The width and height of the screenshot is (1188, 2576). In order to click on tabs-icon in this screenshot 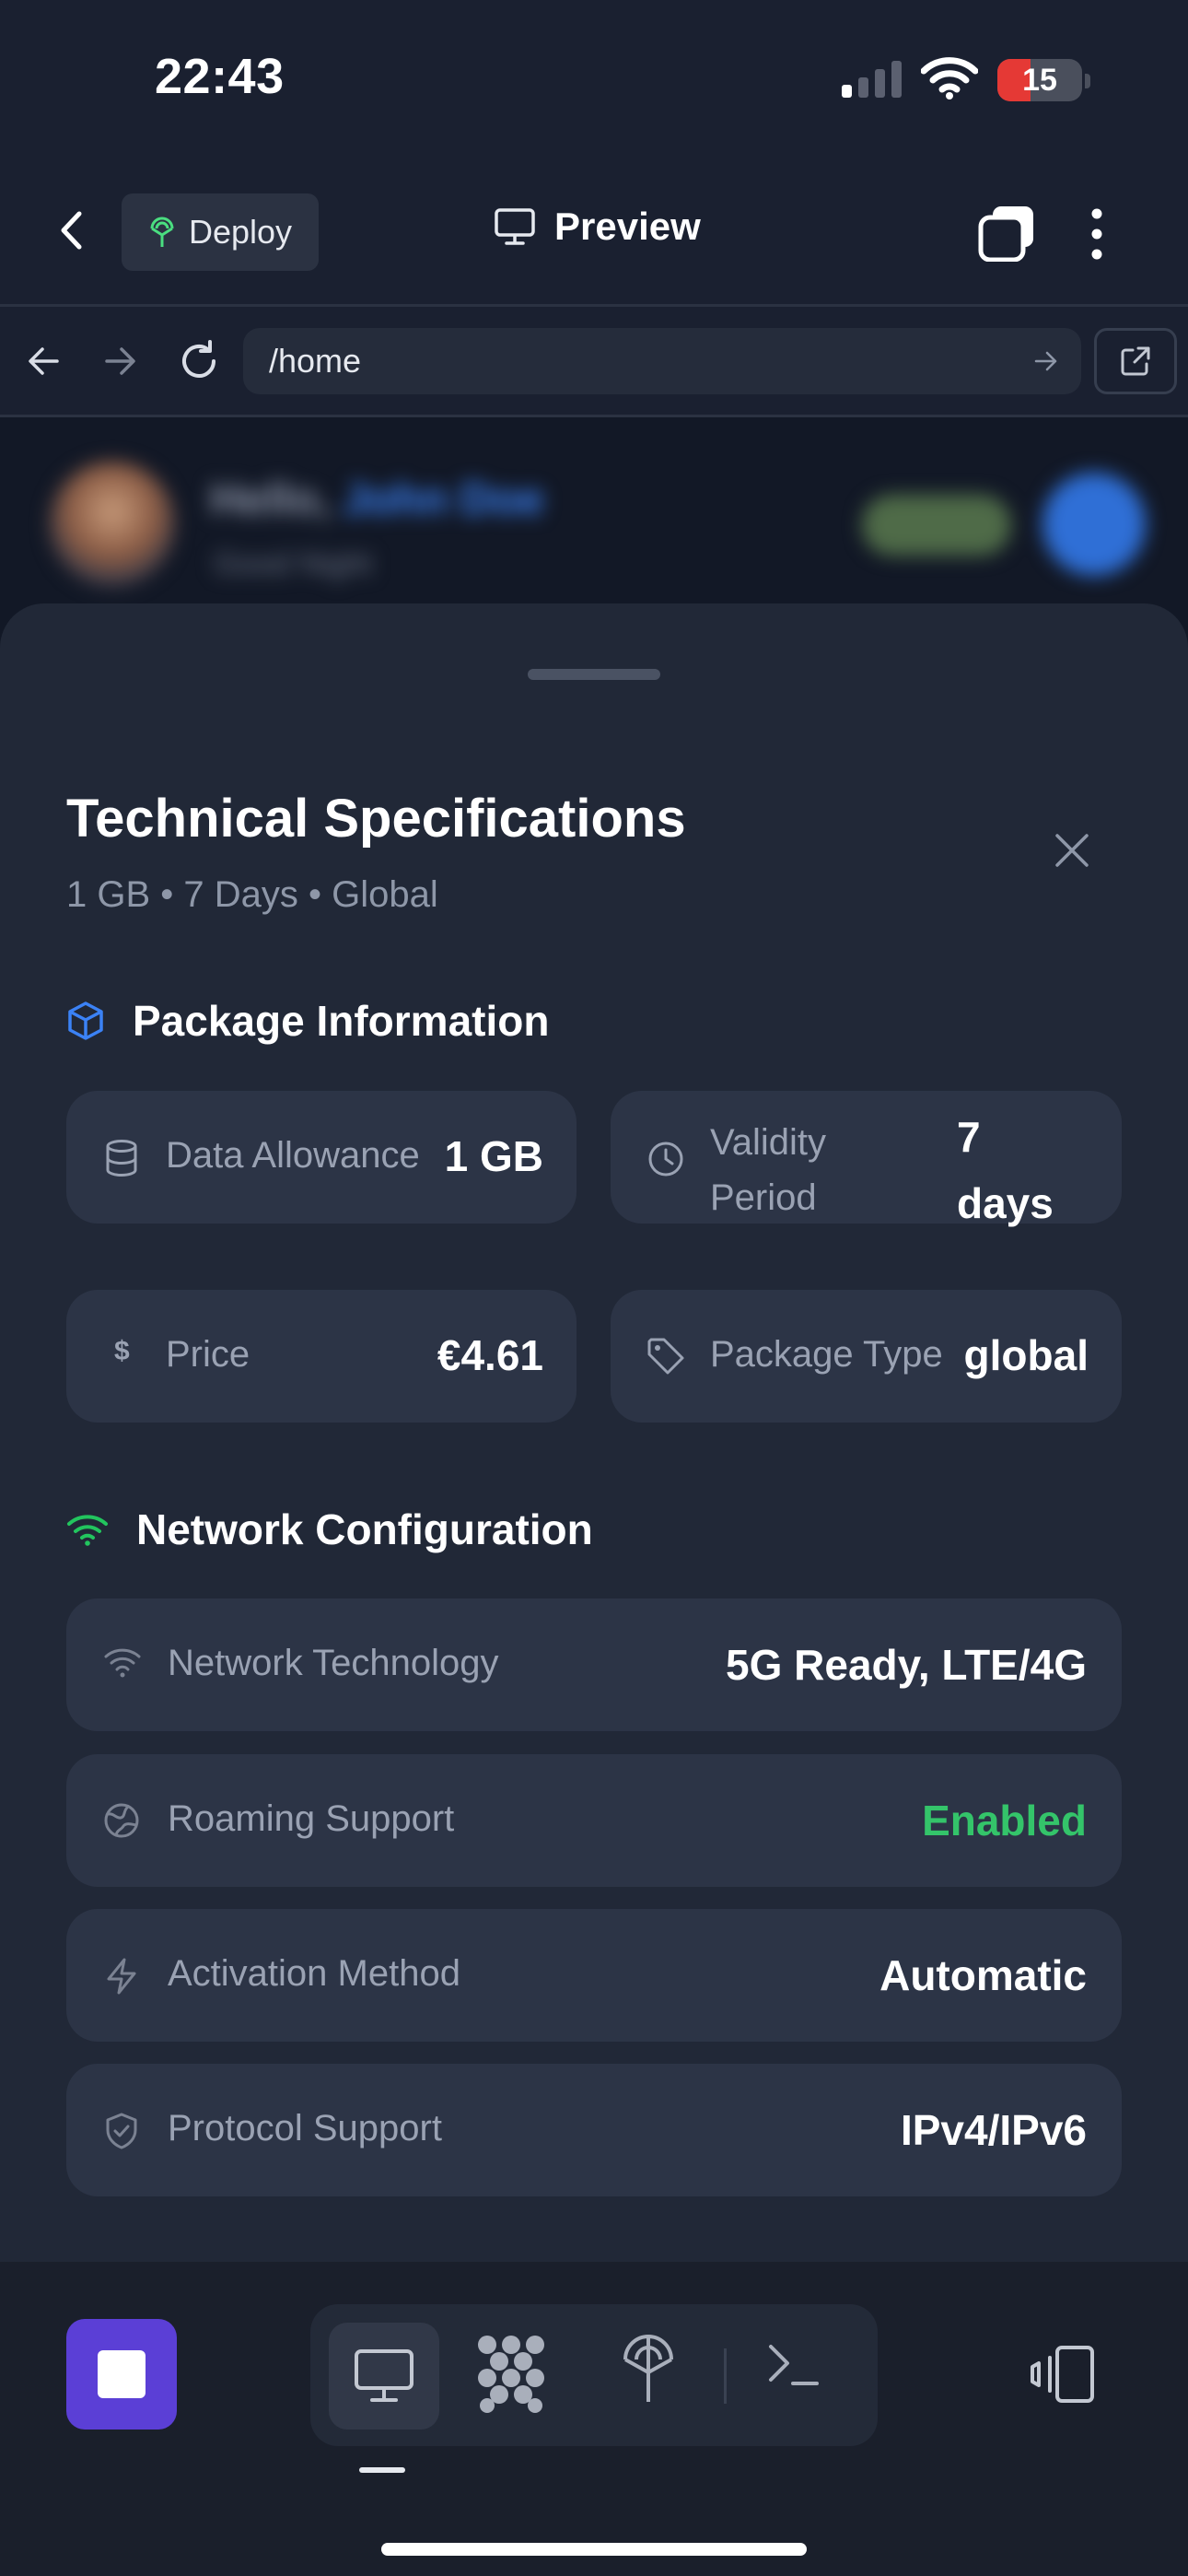, I will do `click(1007, 233)`.